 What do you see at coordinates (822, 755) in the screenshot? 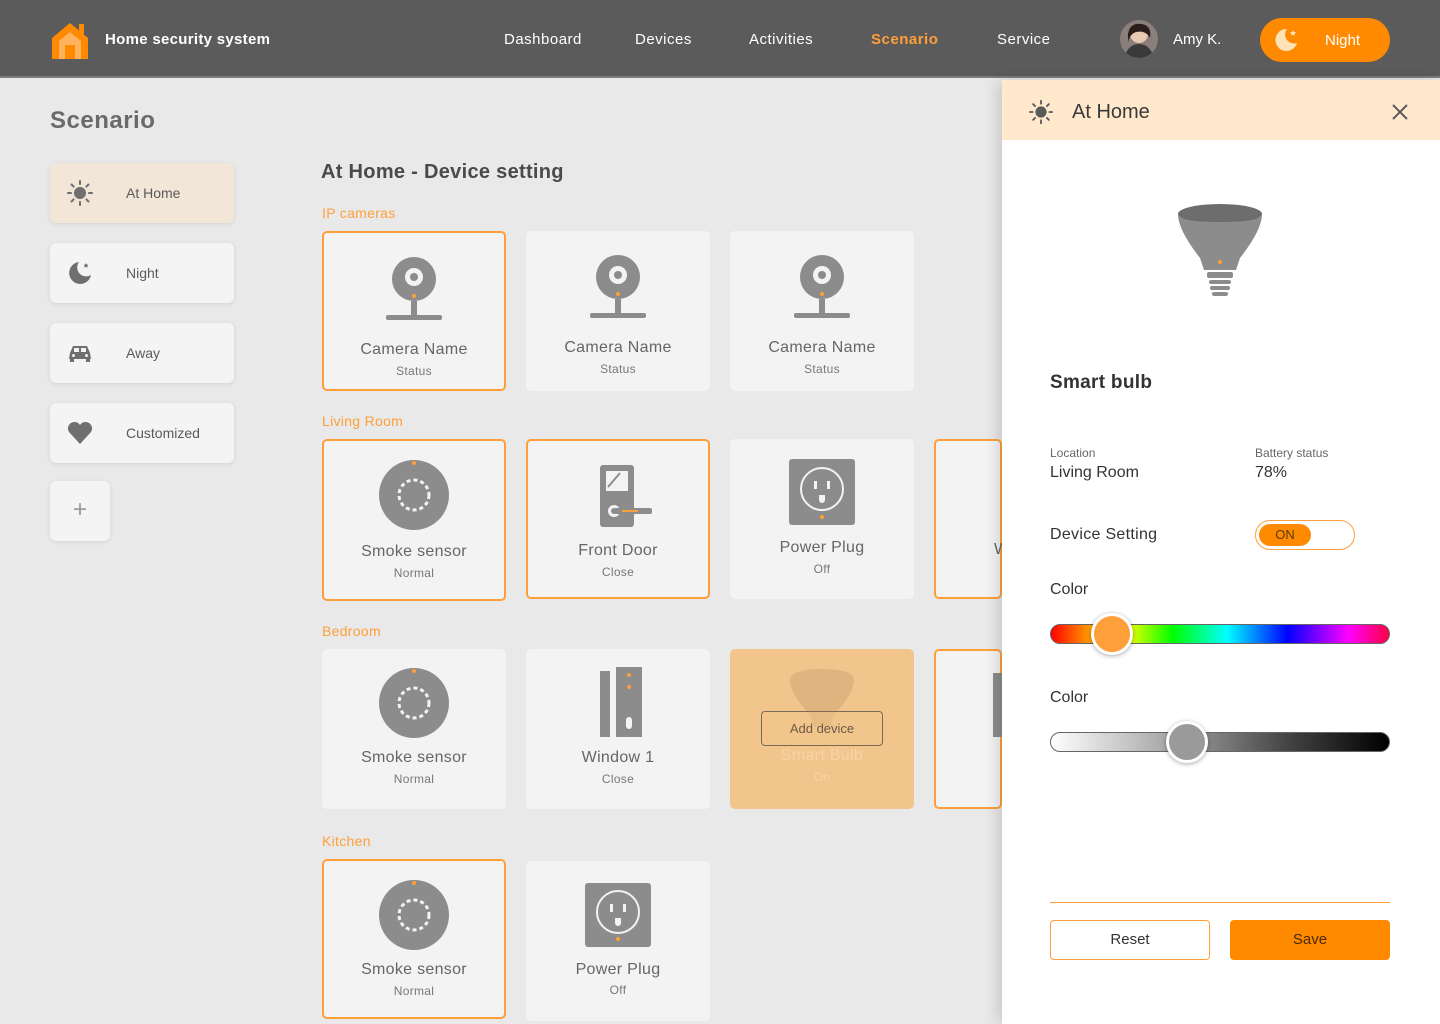
I see `device-name: Smart Bulb` at bounding box center [822, 755].